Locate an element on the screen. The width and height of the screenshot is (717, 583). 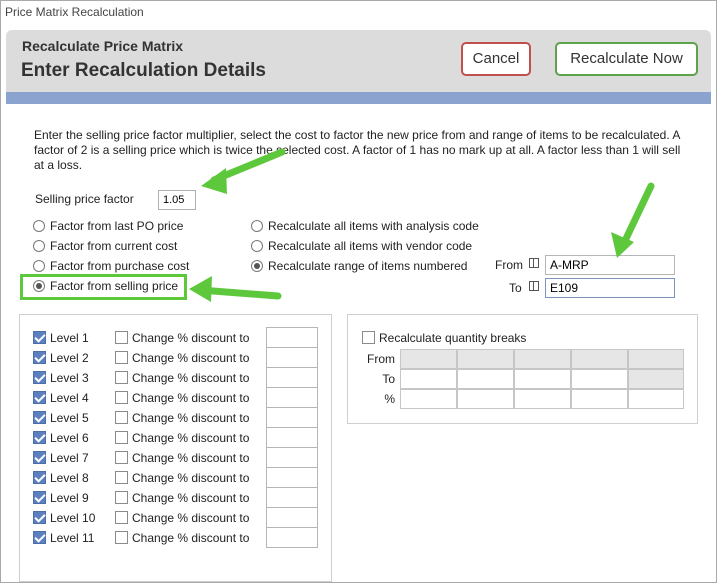
lookup-from-icon is located at coordinates (534, 263).